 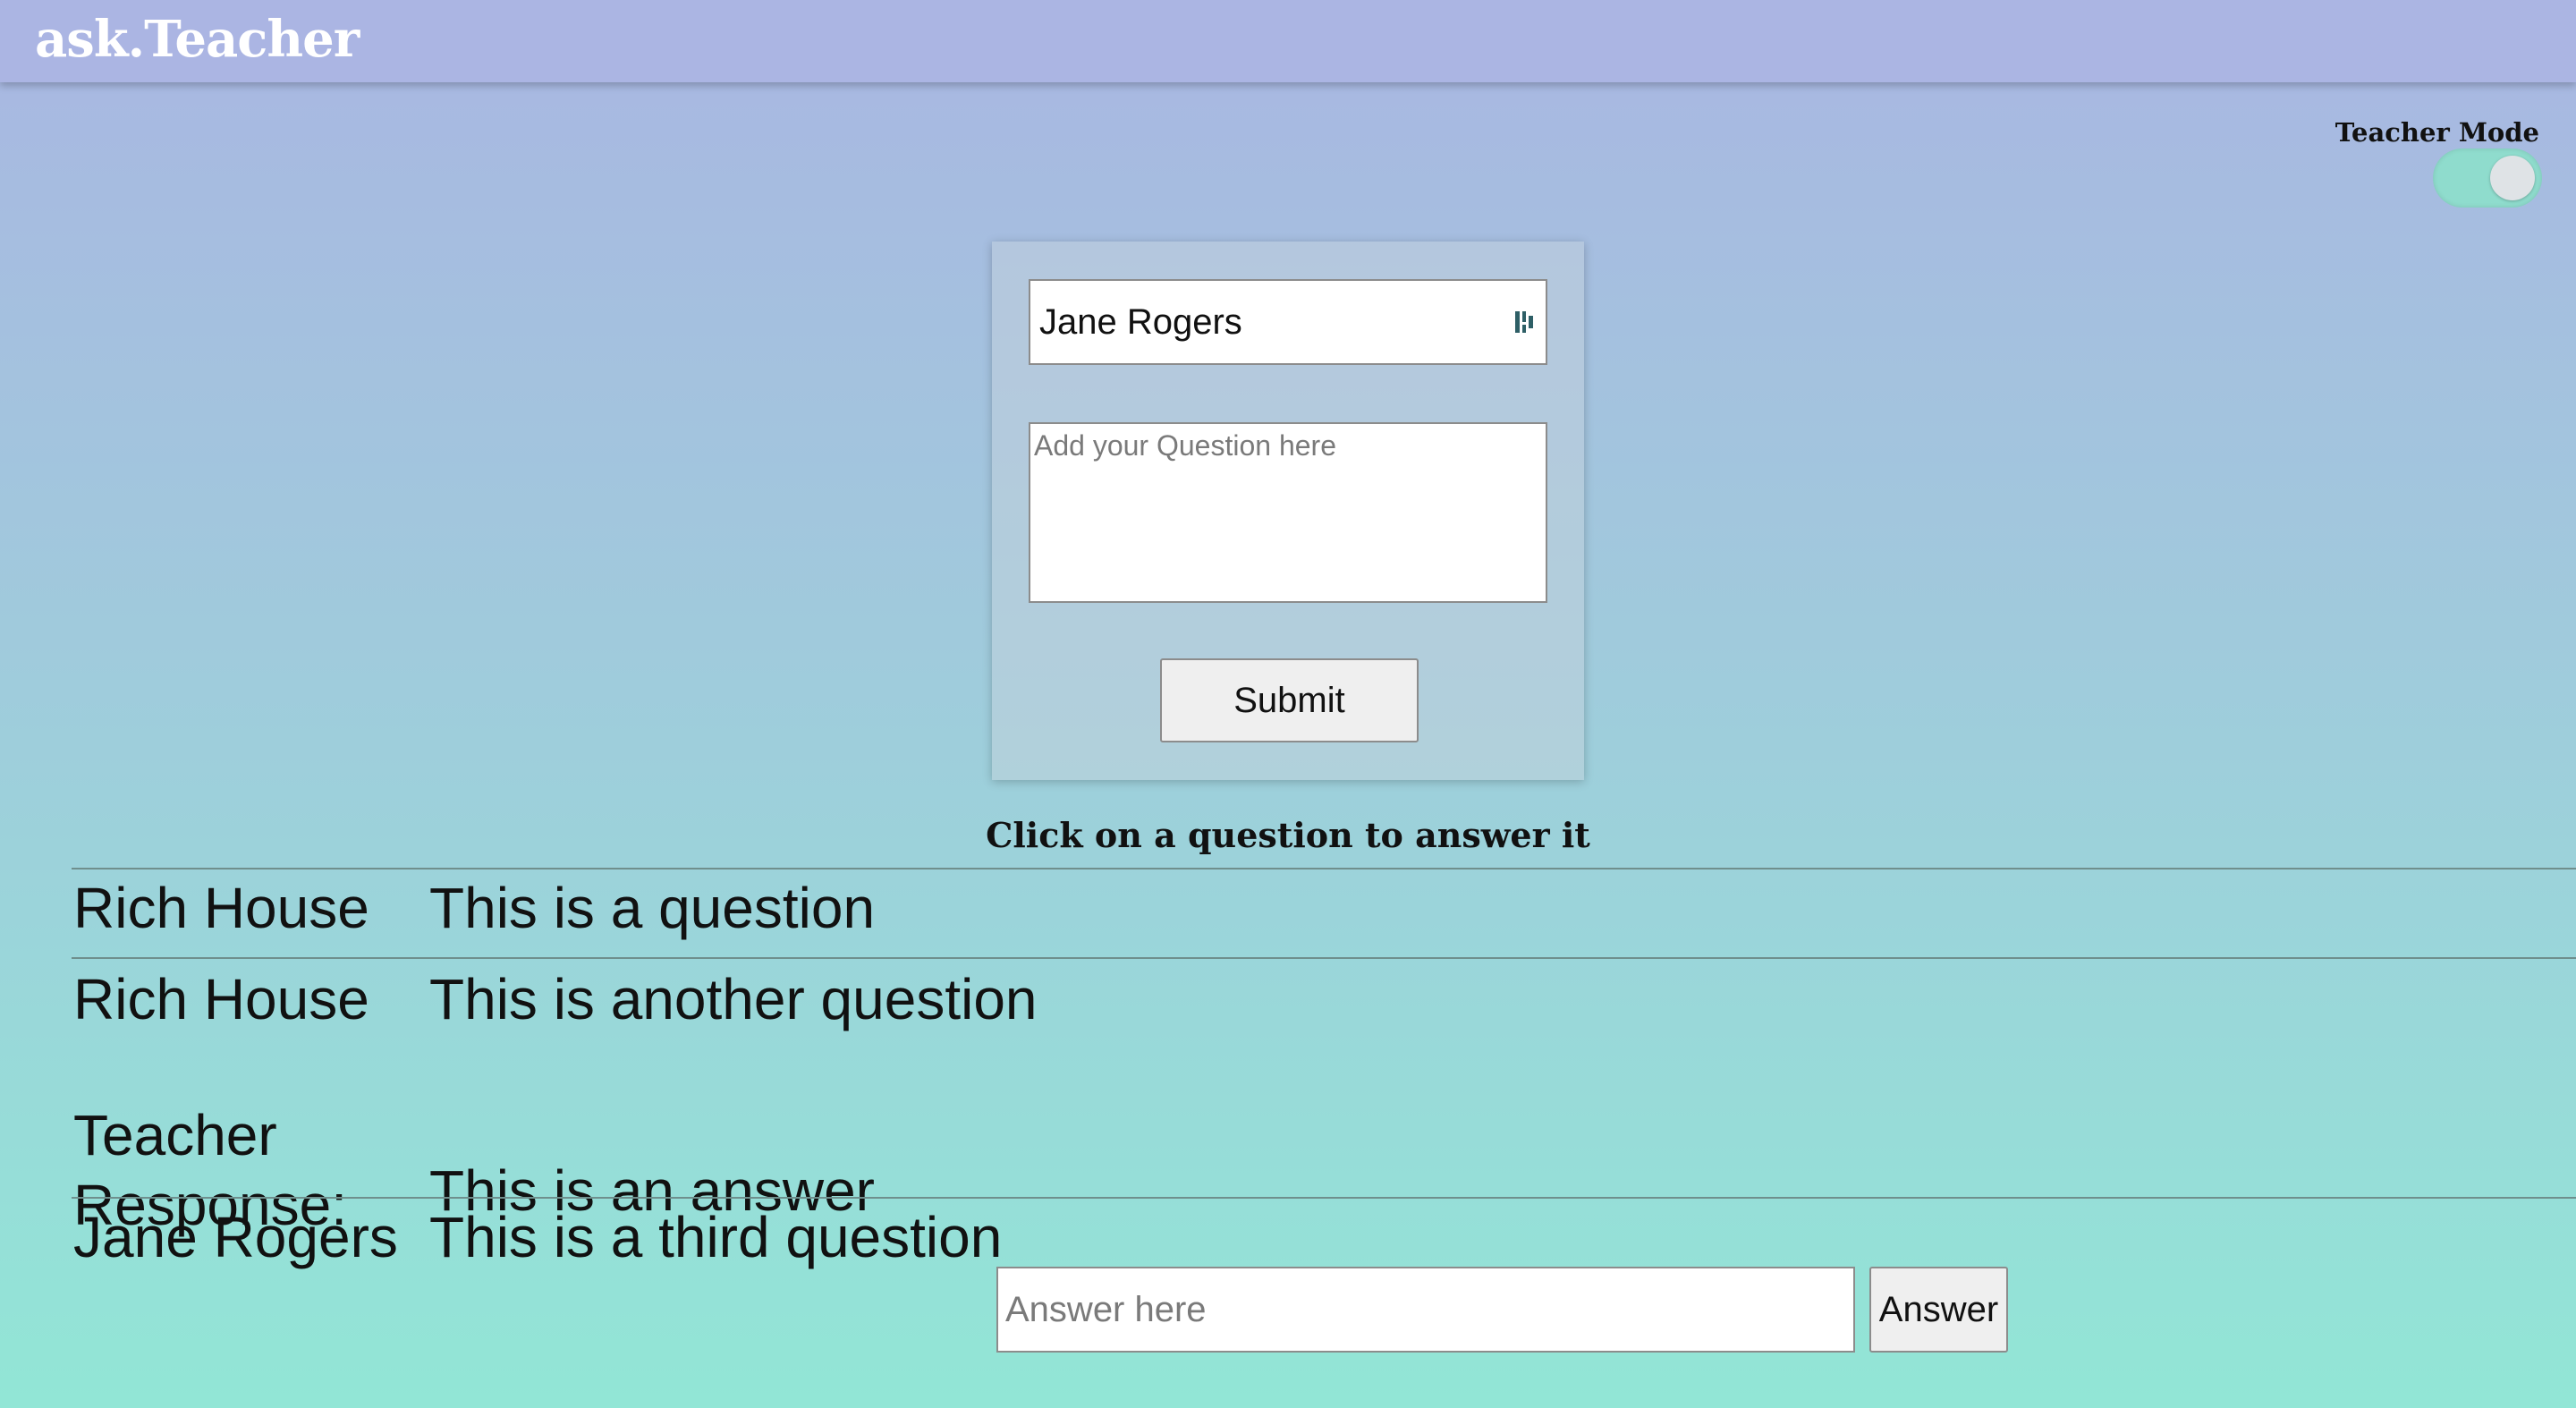 I want to click on question-form: Submit, so click(x=1288, y=511).